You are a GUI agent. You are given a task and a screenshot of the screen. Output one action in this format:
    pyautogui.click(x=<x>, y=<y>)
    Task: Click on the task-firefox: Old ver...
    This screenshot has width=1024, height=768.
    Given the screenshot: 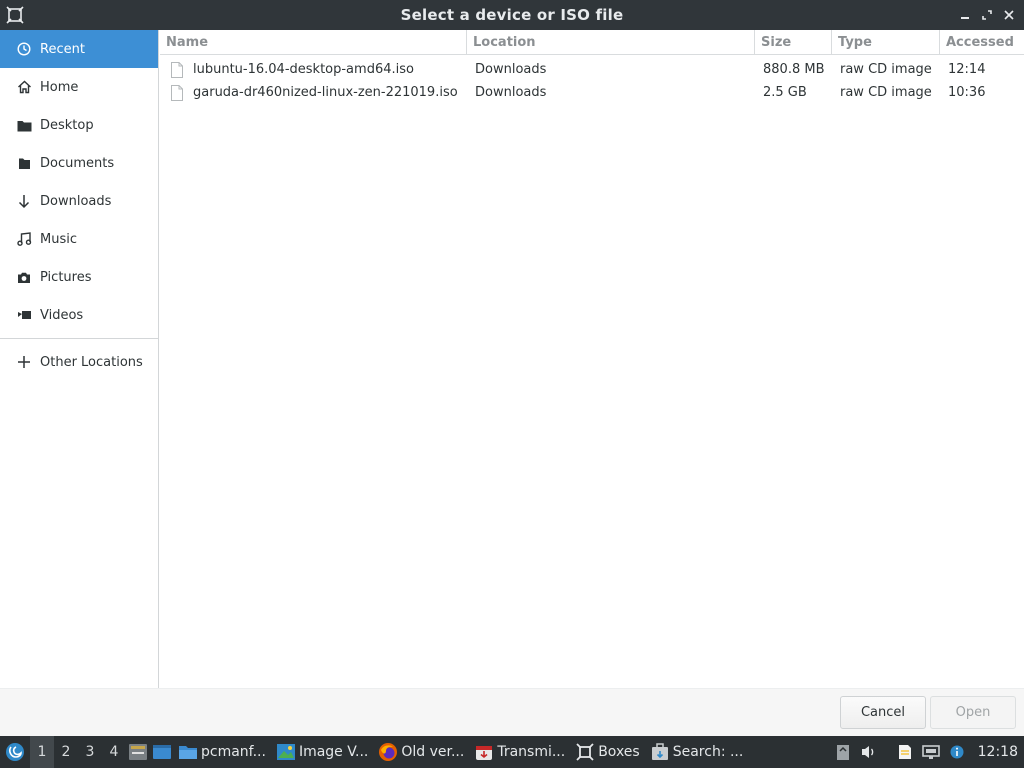 What is the action you would take?
    pyautogui.click(x=422, y=752)
    